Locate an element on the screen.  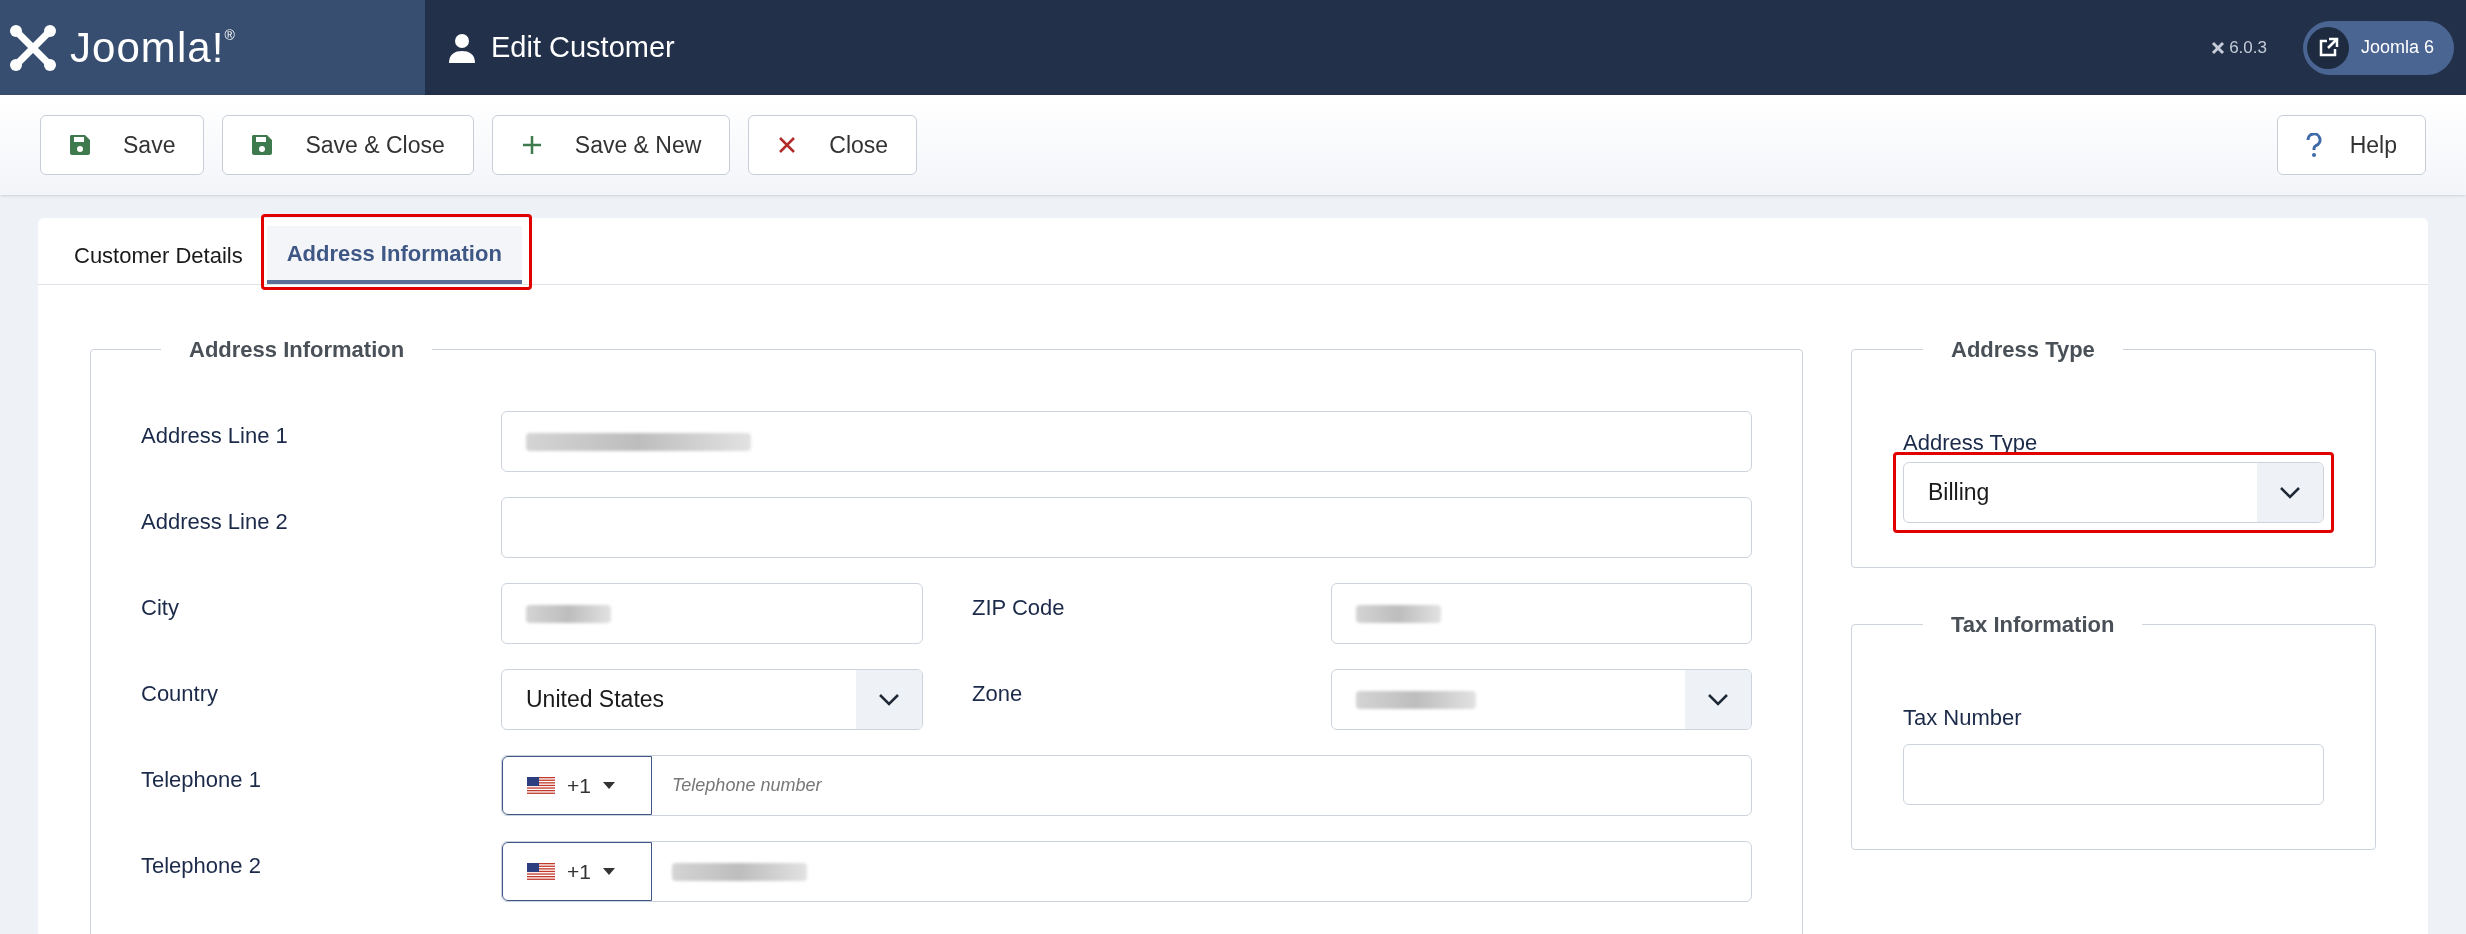
field-label: Tax Number is located at coordinates (1963, 718).